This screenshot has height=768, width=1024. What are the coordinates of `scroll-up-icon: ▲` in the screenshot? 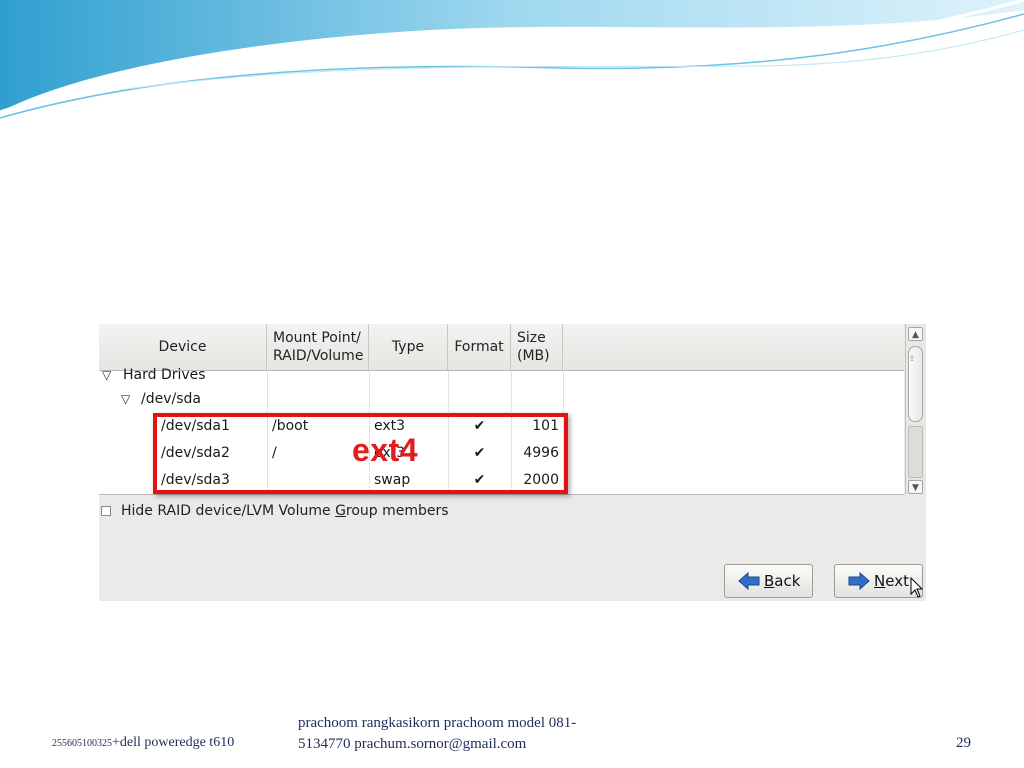 It's located at (915, 334).